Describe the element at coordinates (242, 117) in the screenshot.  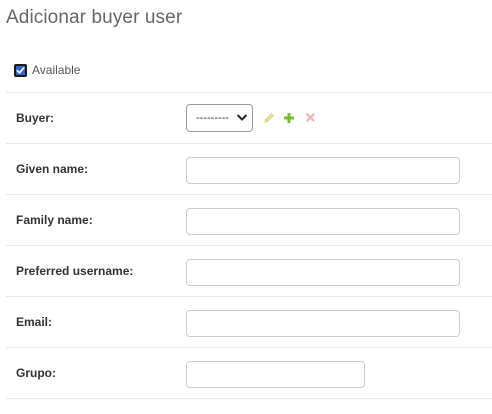
I see `chevron-down-icon` at that location.